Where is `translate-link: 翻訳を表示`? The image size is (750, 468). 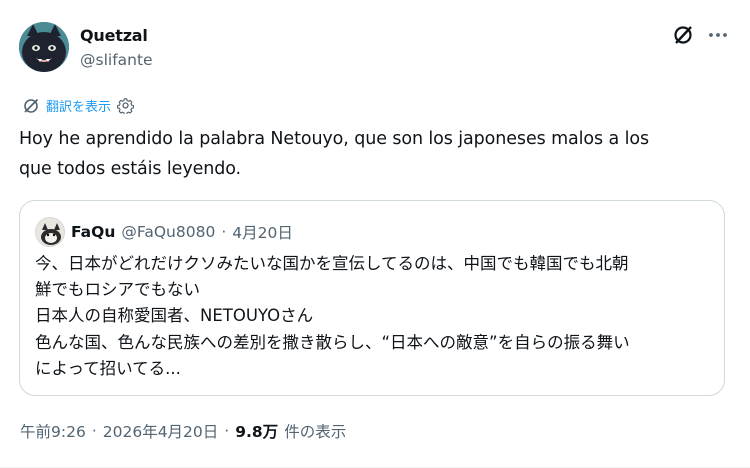 translate-link: 翻訳を表示 is located at coordinates (78, 105).